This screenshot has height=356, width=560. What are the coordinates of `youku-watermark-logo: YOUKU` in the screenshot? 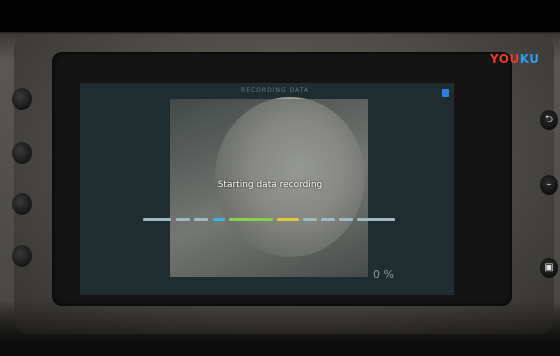 It's located at (515, 59).